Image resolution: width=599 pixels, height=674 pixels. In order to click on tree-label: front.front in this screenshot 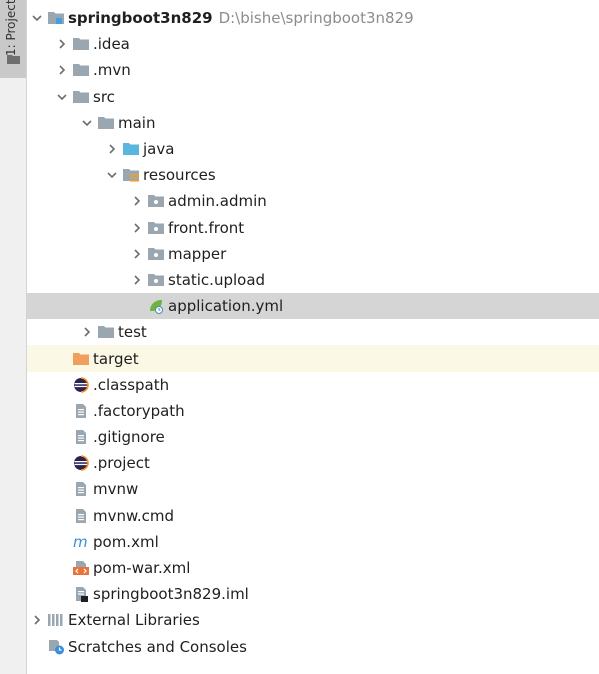, I will do `click(206, 227)`.